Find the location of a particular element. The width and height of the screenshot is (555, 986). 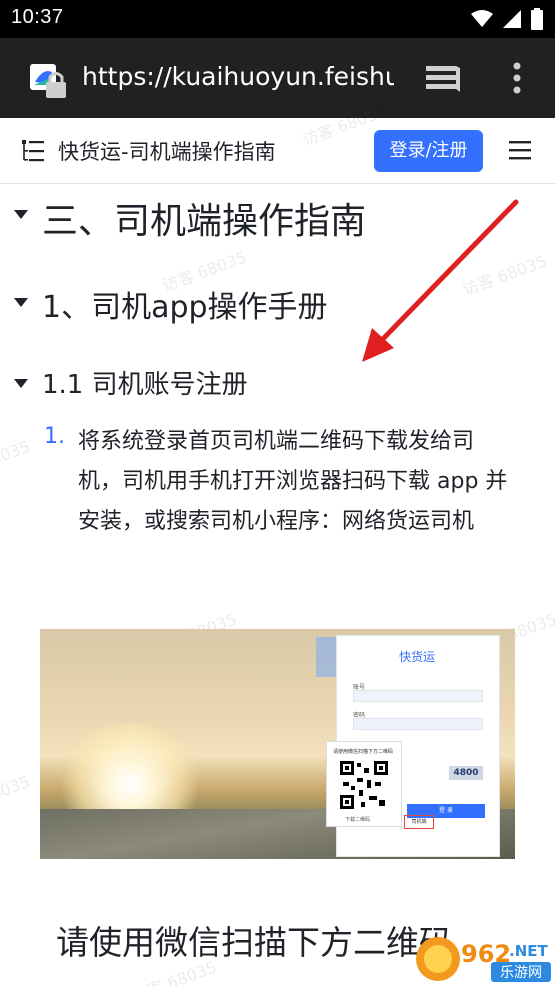

heading-1: 三、司机端操作指南 is located at coordinates (204, 221).